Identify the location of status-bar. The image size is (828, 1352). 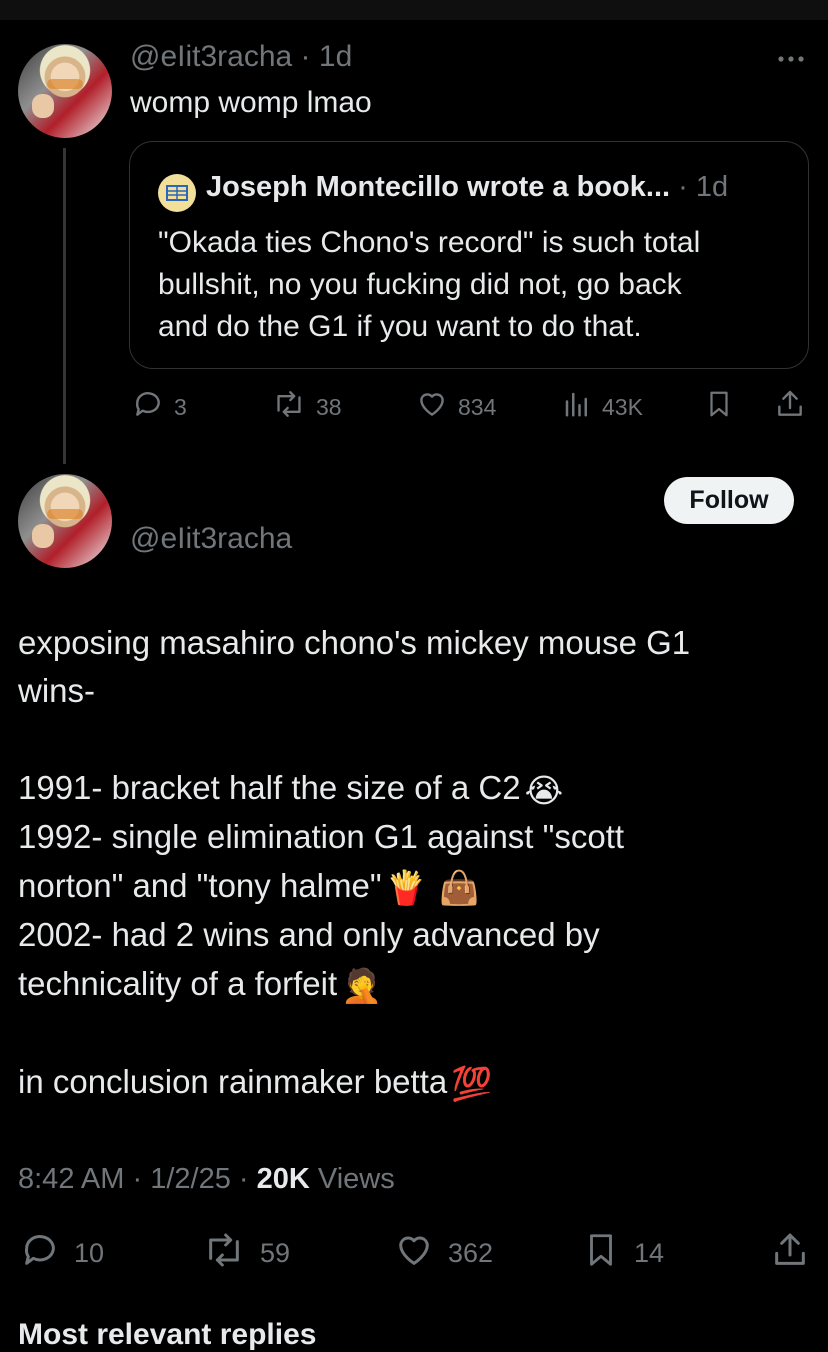
(414, 10).